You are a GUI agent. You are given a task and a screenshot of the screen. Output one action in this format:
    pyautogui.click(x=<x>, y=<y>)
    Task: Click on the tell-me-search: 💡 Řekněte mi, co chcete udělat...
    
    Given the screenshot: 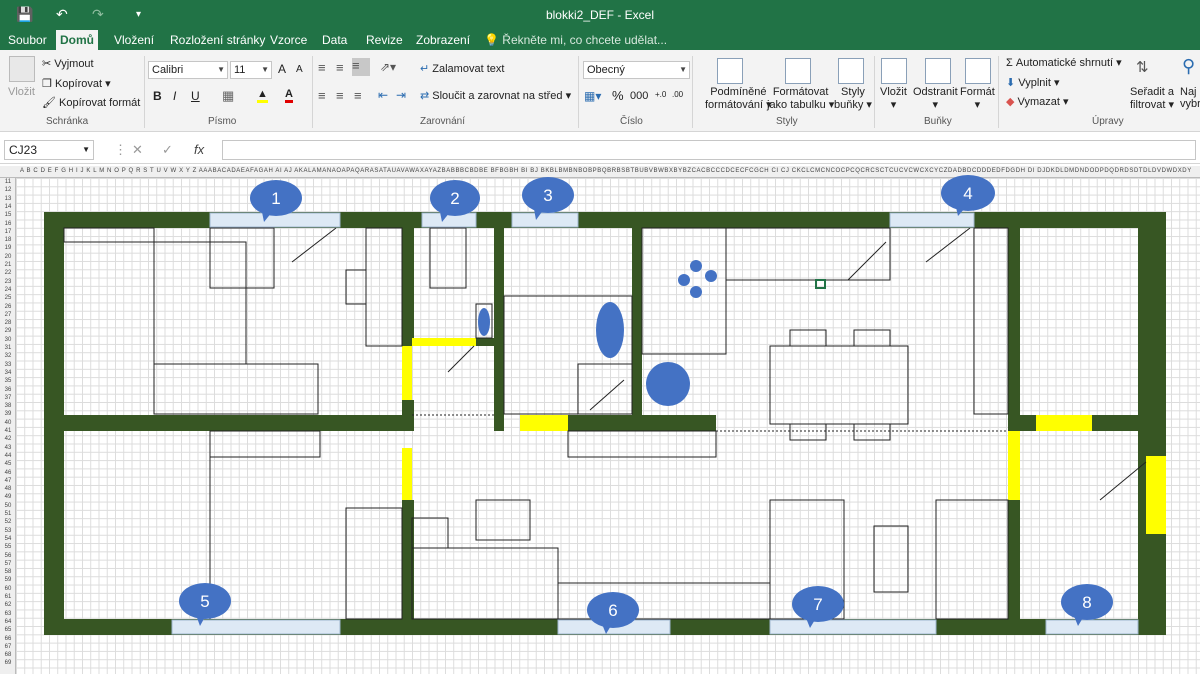 What is the action you would take?
    pyautogui.click(x=575, y=40)
    